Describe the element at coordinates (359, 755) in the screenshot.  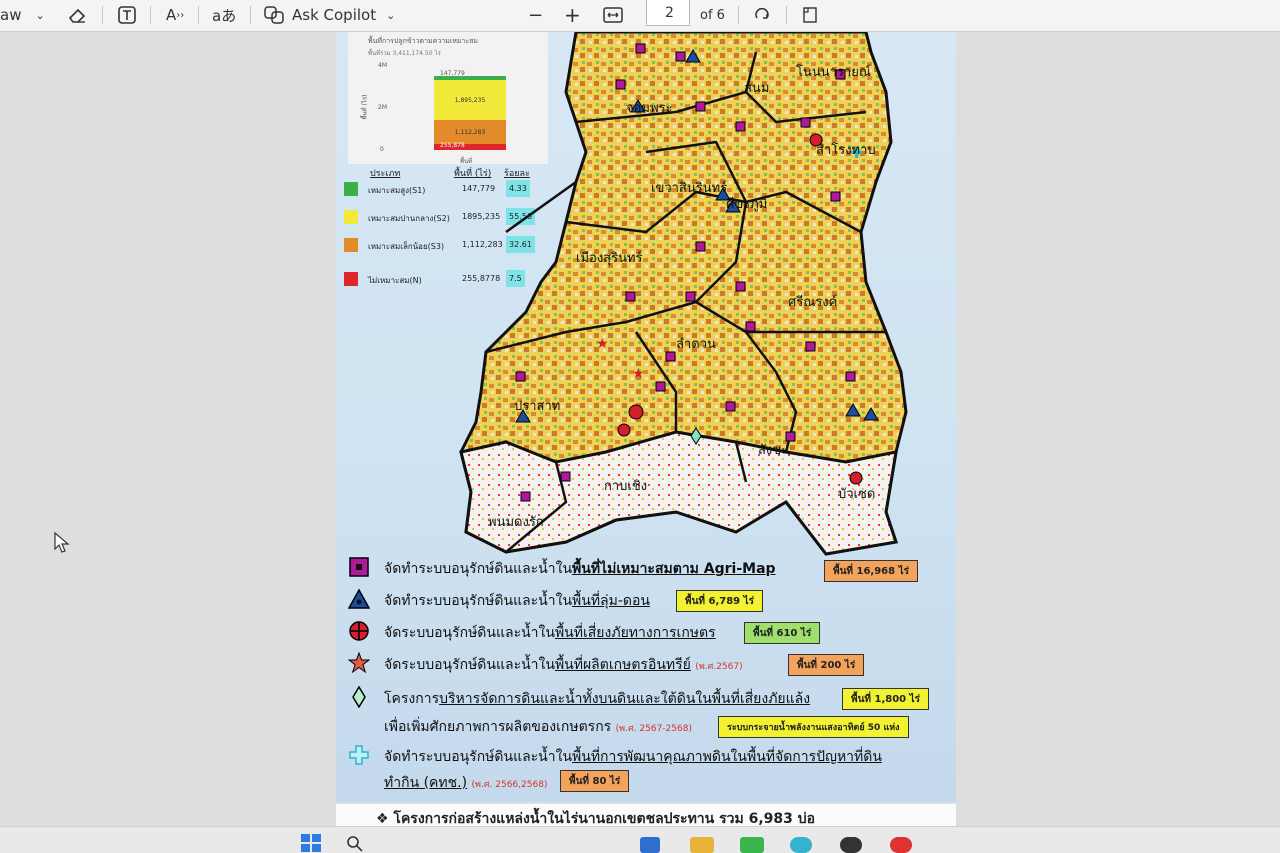
I see `cyan-cross-icon` at that location.